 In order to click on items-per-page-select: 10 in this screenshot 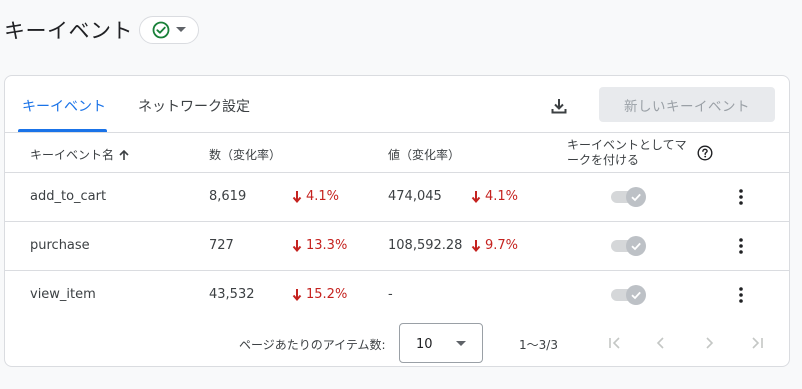, I will do `click(441, 343)`.